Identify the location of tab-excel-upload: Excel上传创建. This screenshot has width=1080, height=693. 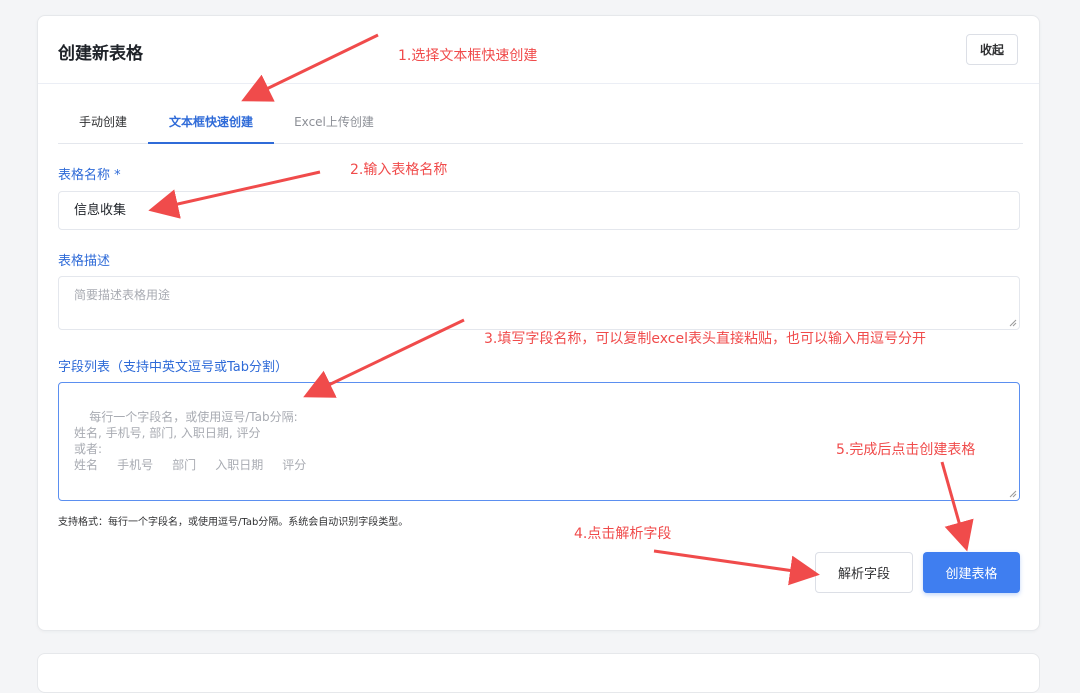
(334, 122).